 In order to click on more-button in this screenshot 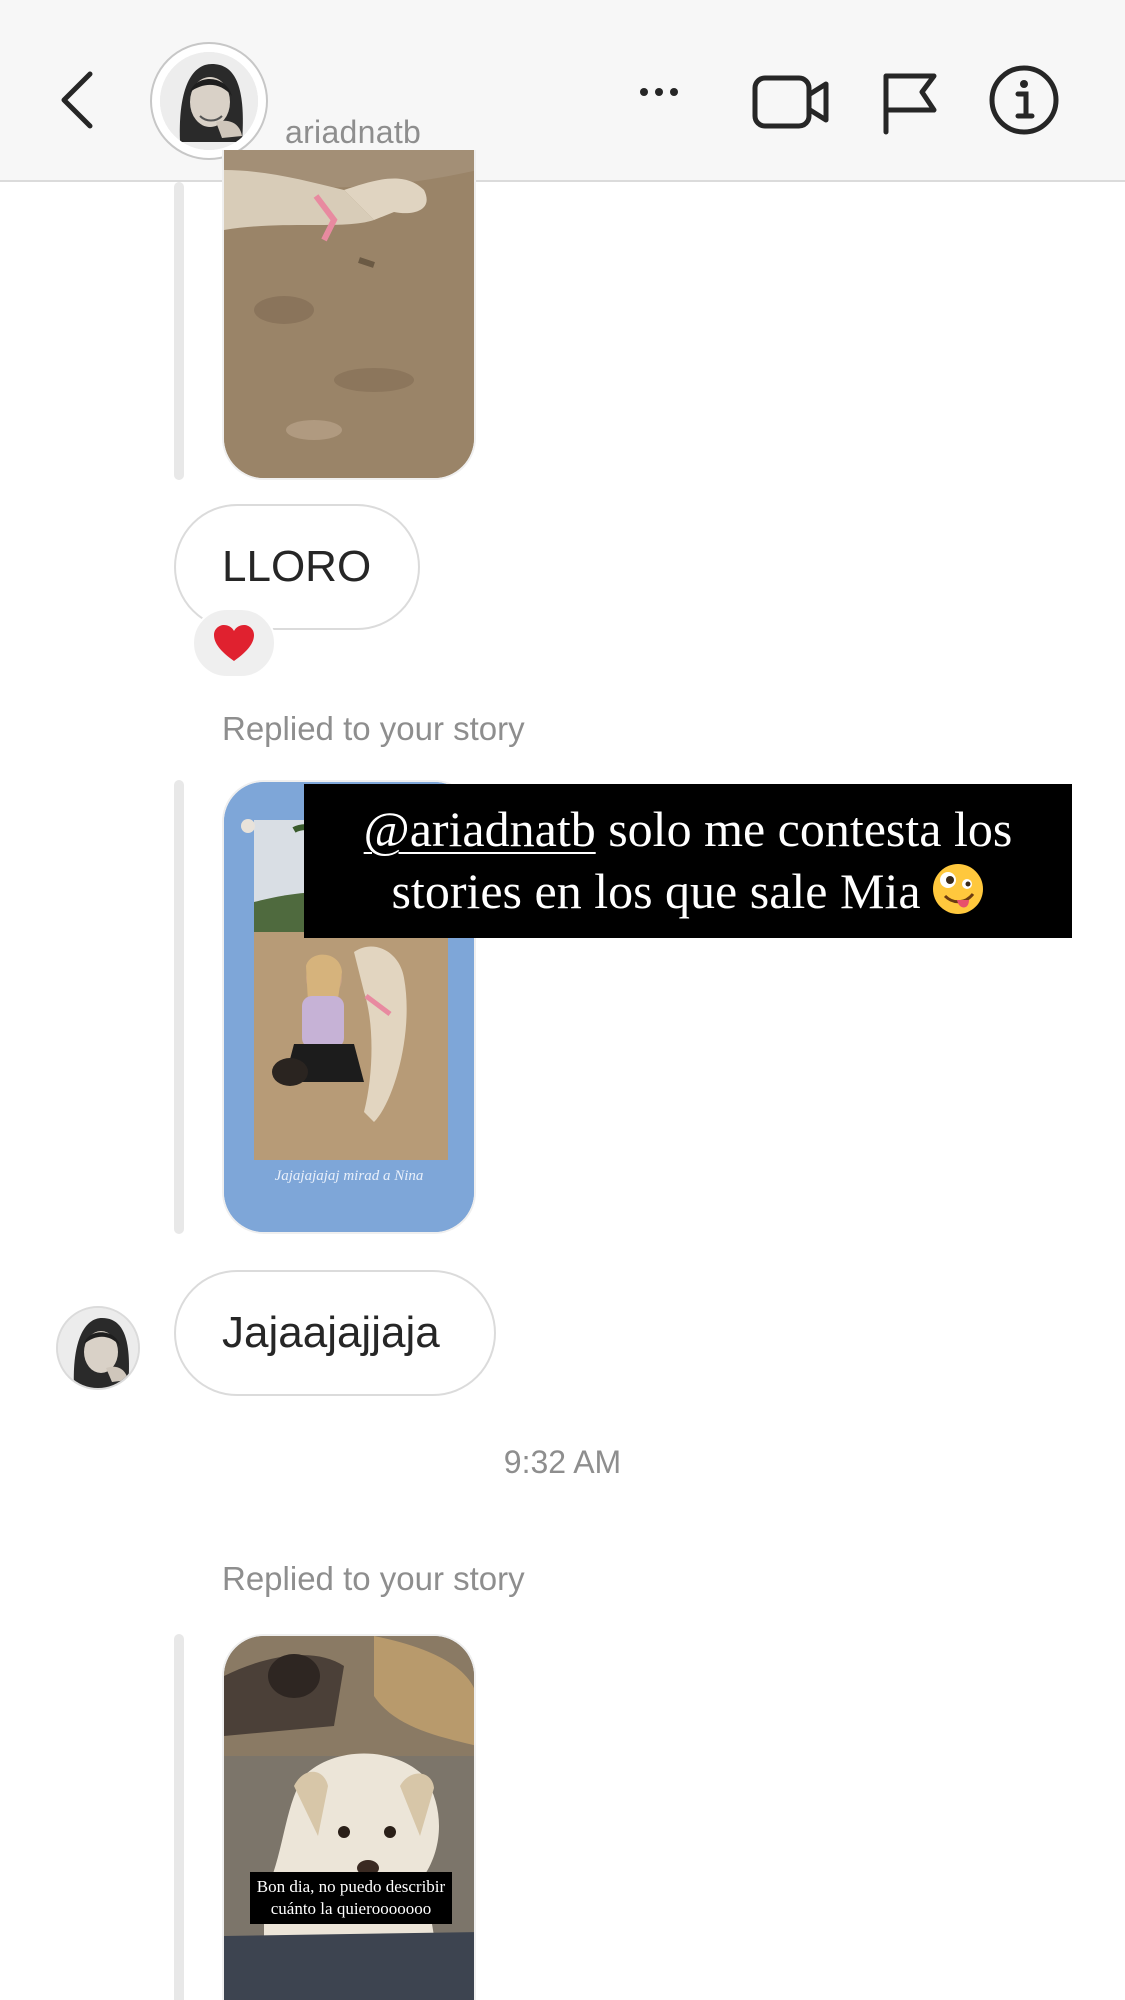, I will do `click(659, 92)`.